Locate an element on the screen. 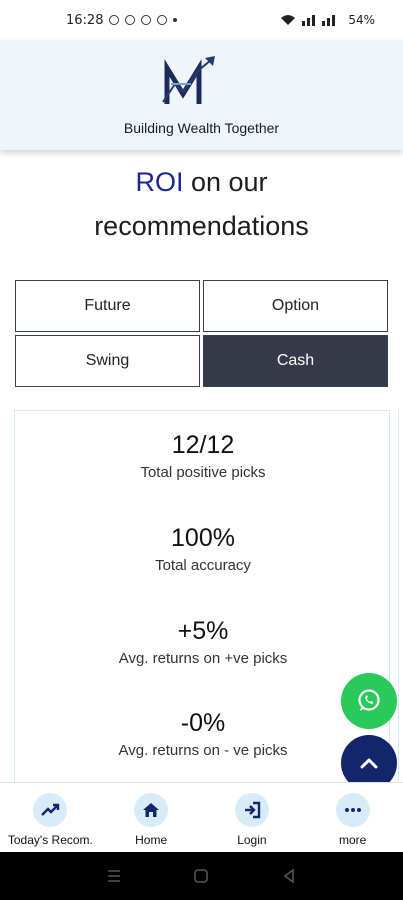 This screenshot has height=900, width=403. nav-item-login: Login is located at coordinates (252, 817).